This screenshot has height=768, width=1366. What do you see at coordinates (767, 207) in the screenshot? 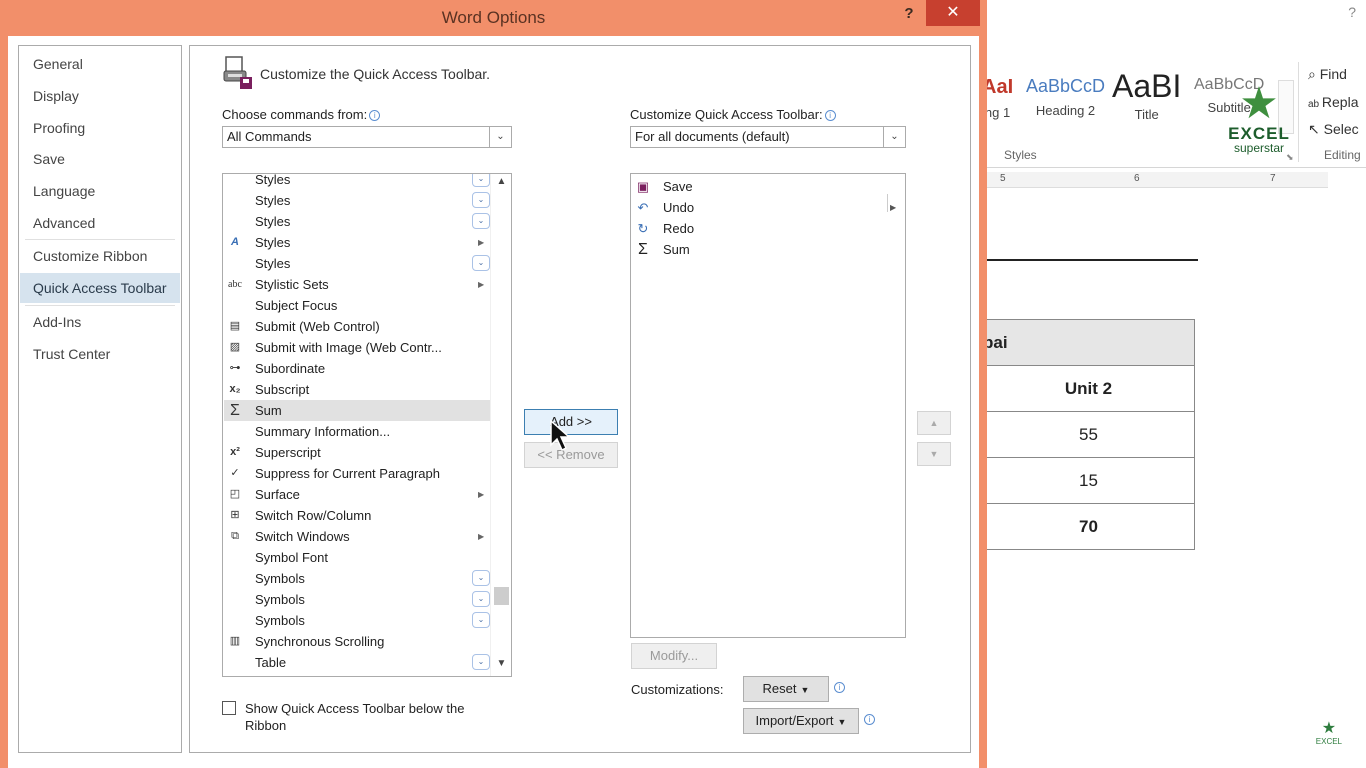
I see `list-item: ↶ Undo ▶` at bounding box center [767, 207].